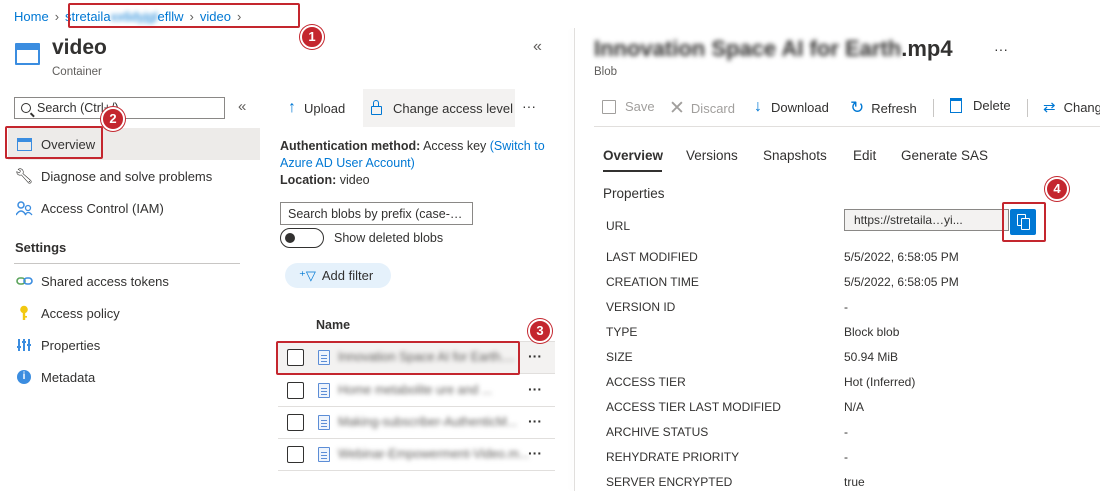 The image size is (1100, 491). I want to click on tab-generate-sas: Generate SAS, so click(944, 155).